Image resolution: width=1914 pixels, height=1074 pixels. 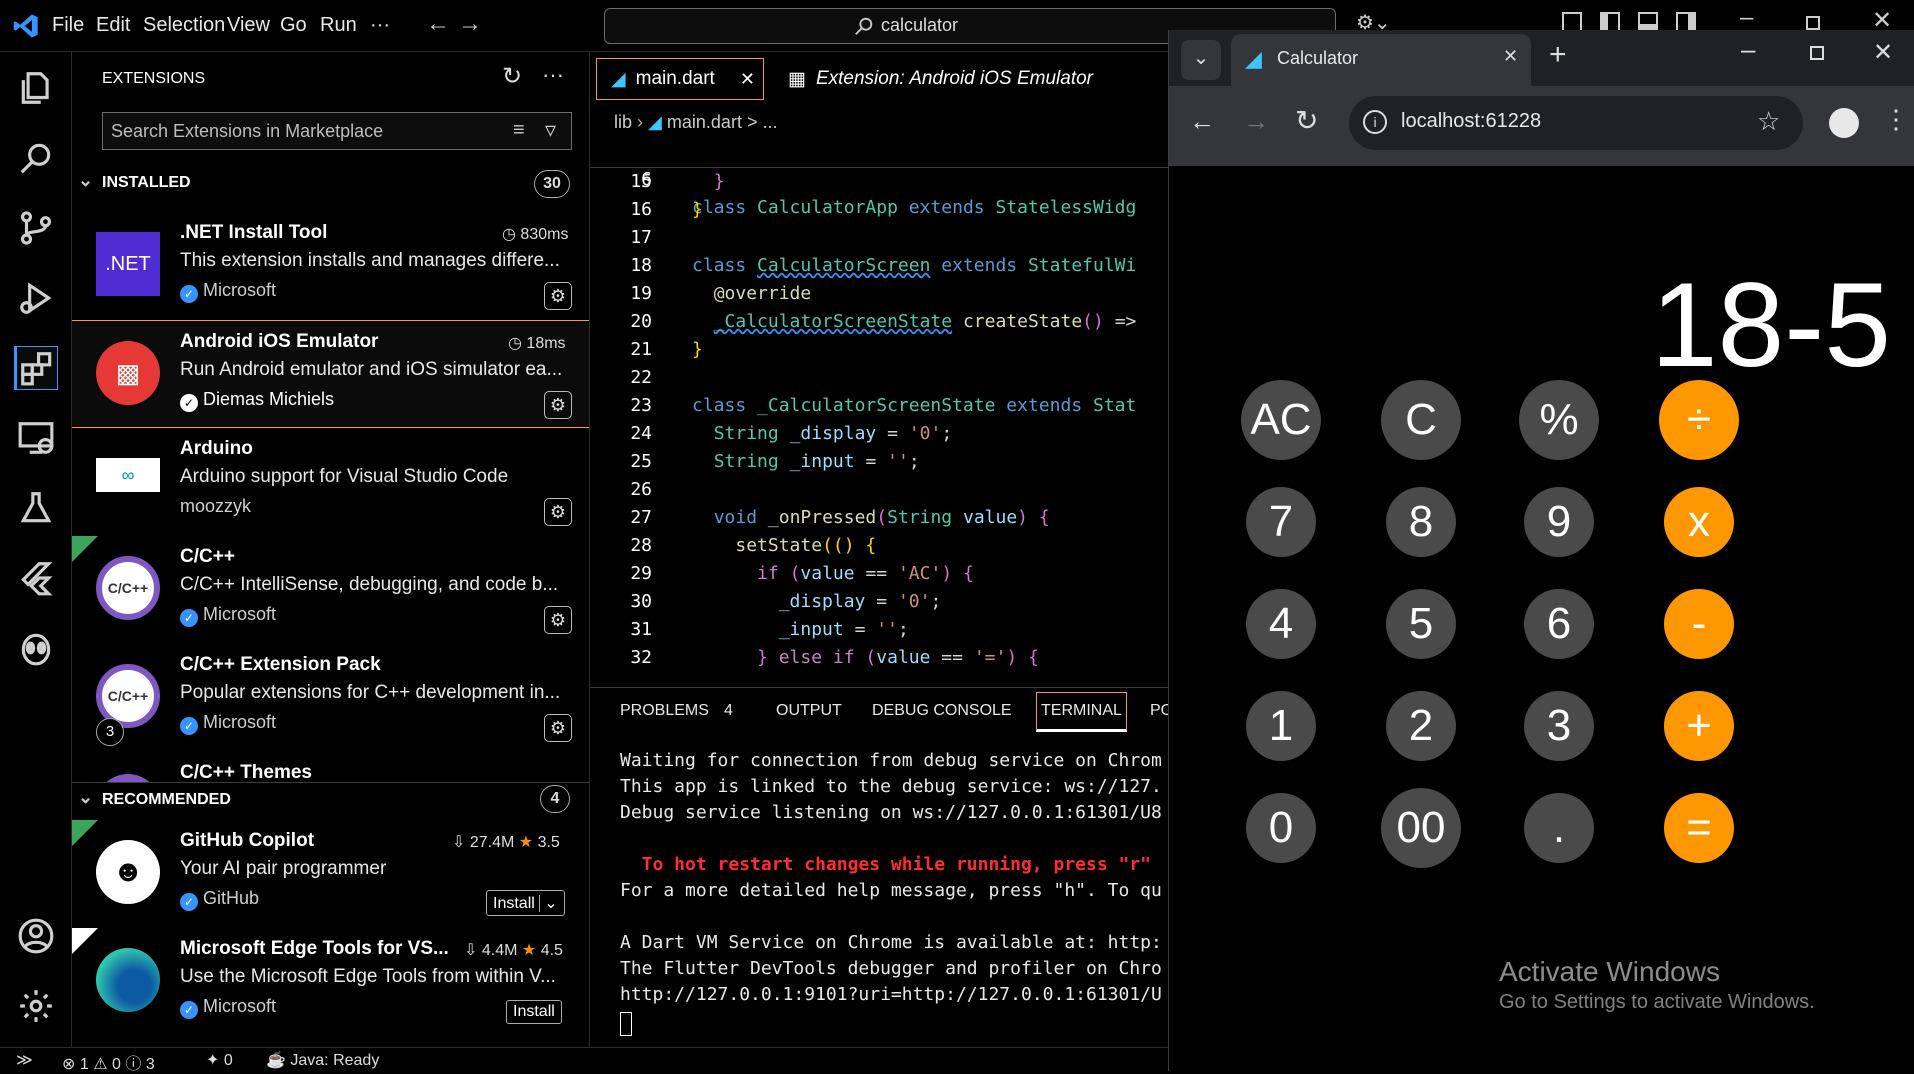 What do you see at coordinates (322, 1060) in the screenshot?
I see `java-status: ☕ Java: Ready` at bounding box center [322, 1060].